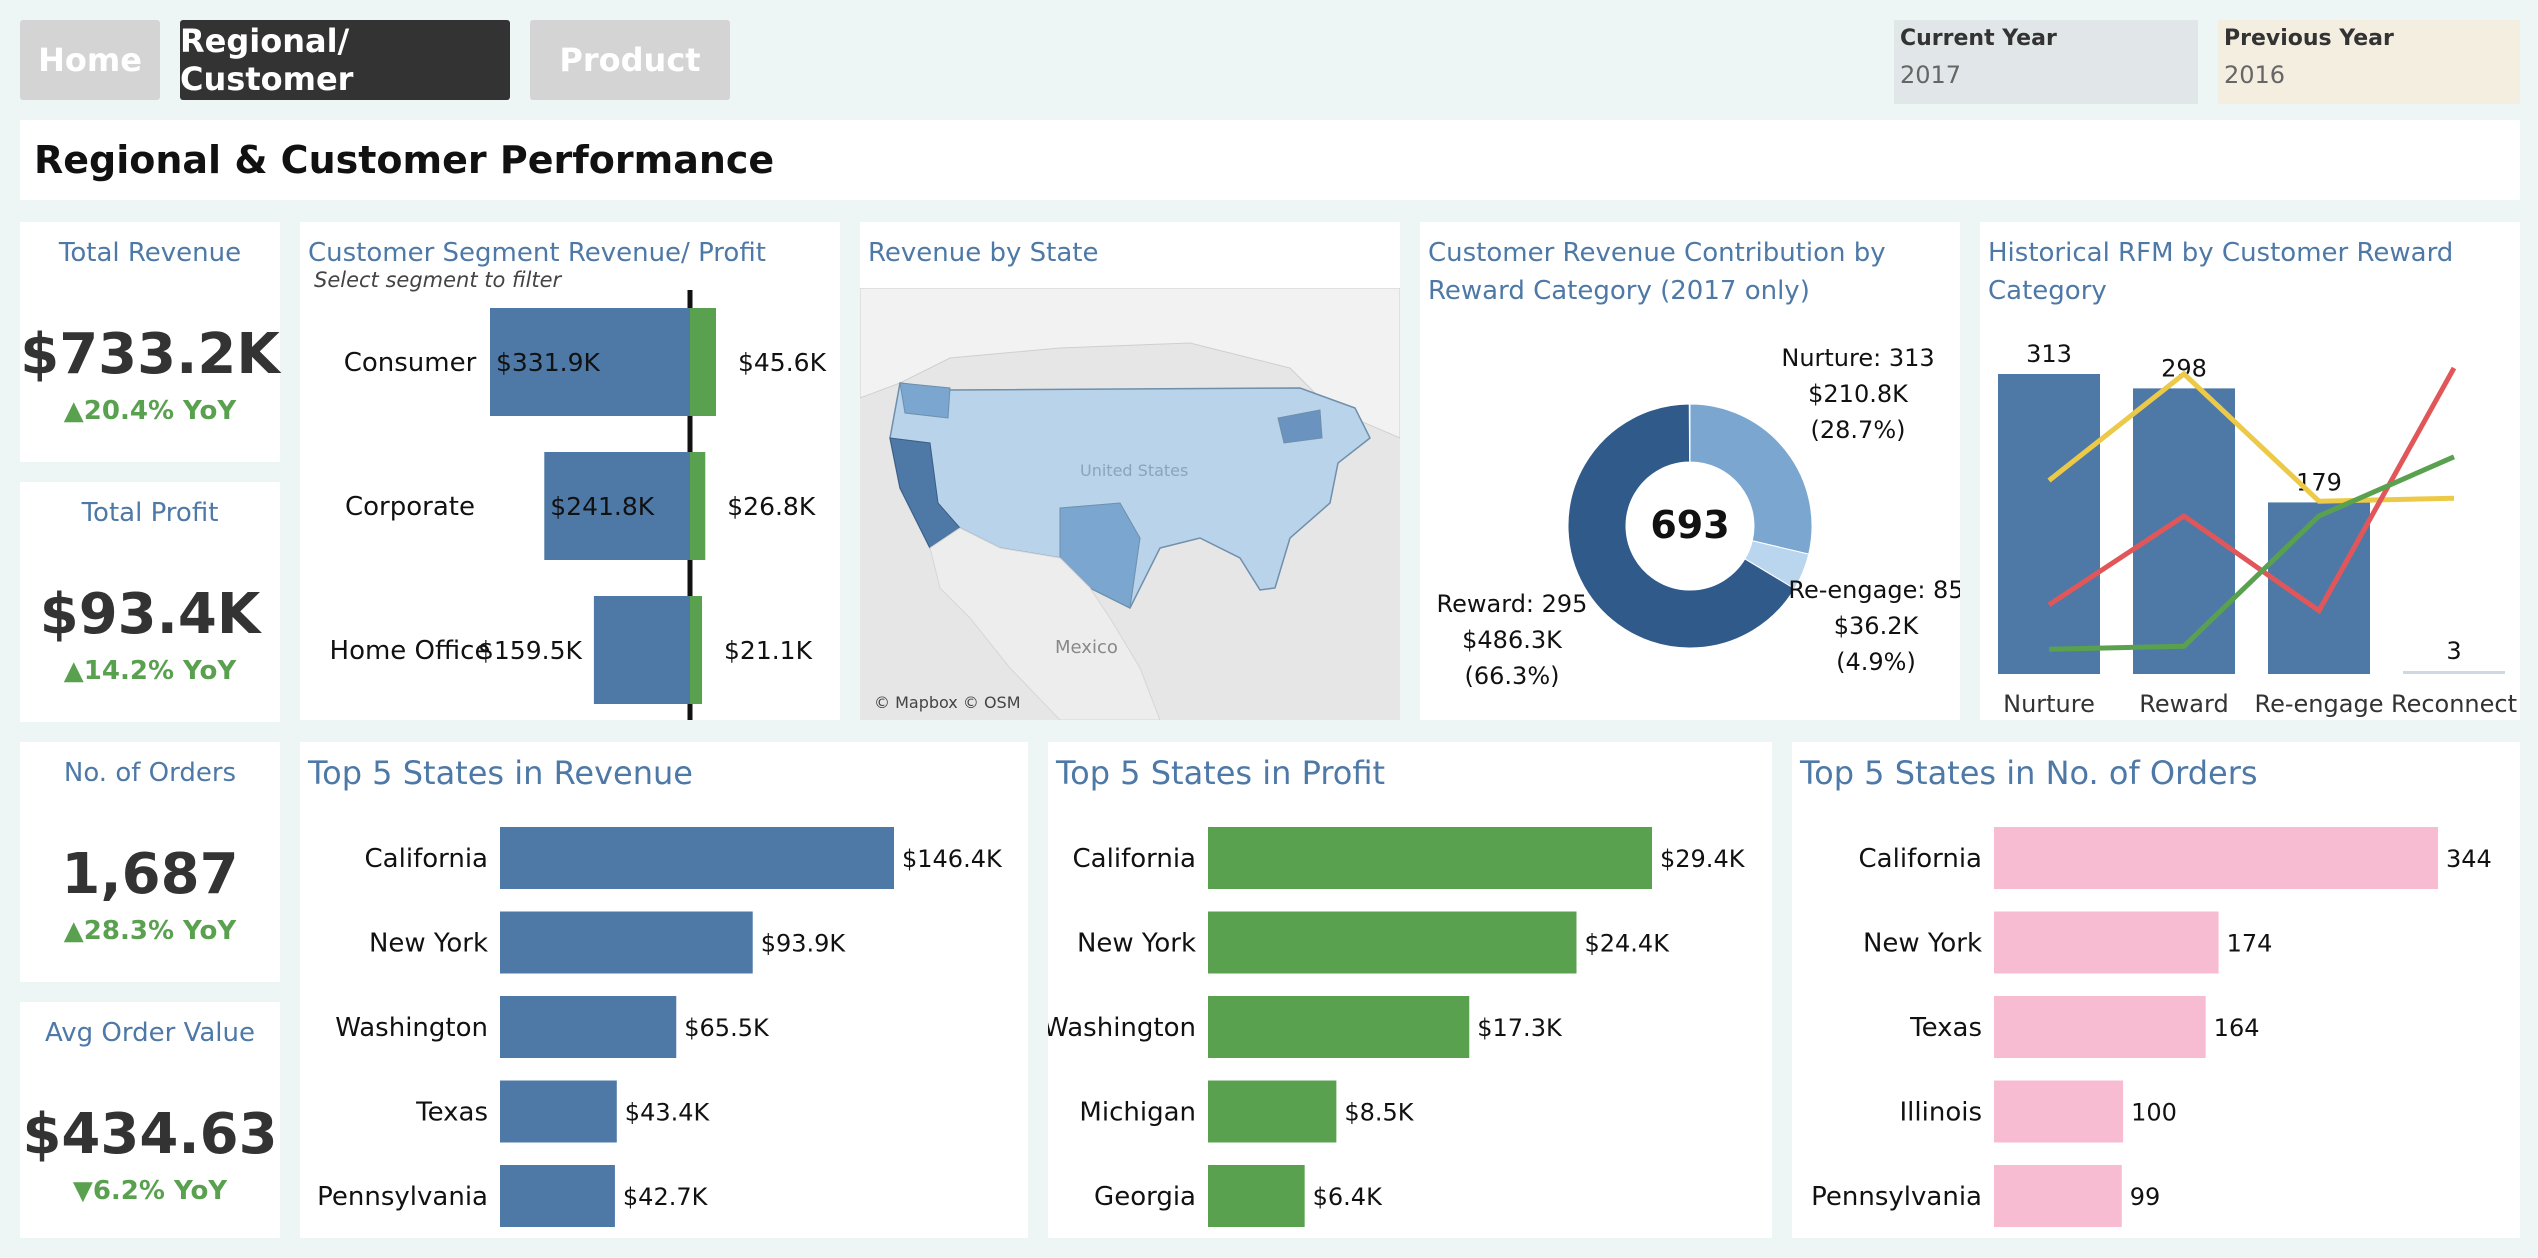 The image size is (2538, 1258). Describe the element at coordinates (1520, 1028) in the screenshot. I see `state-value-label: $17.3K` at that location.